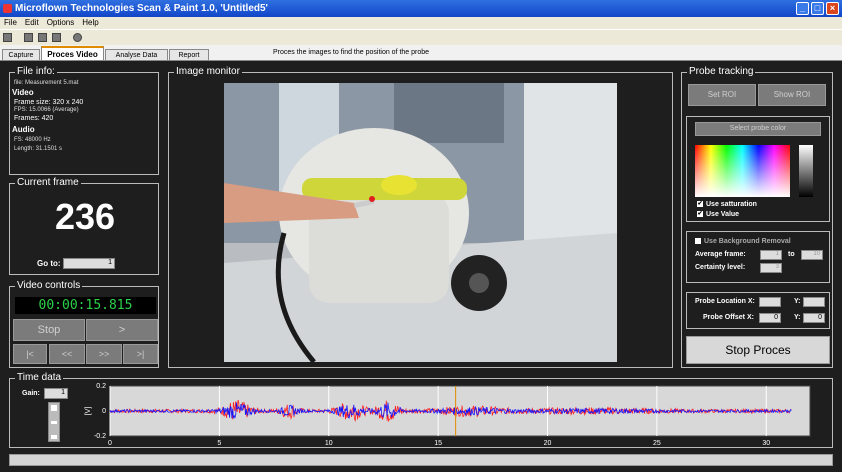 This screenshot has height=472, width=842. Describe the element at coordinates (88, 411) in the screenshot. I see `y-axis-label: [V]` at that location.